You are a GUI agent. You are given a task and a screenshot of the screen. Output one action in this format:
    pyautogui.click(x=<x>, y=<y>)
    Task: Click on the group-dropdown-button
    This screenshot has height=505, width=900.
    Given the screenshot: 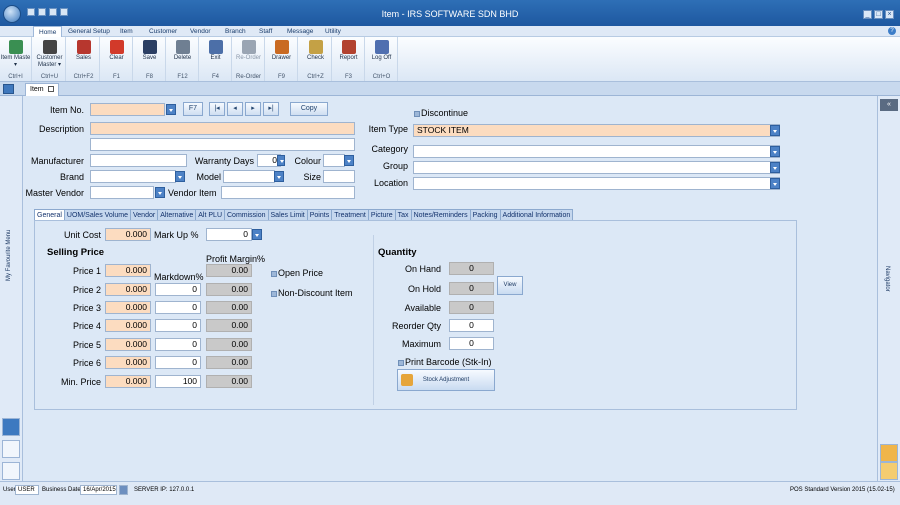 What is the action you would take?
    pyautogui.click(x=775, y=167)
    